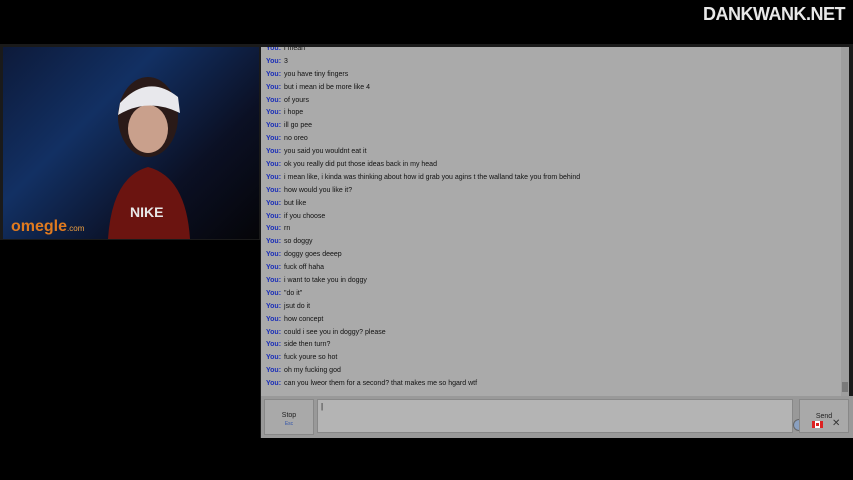 The height and width of the screenshot is (480, 853). I want to click on chat-message-text: so doggy, so click(298, 242).